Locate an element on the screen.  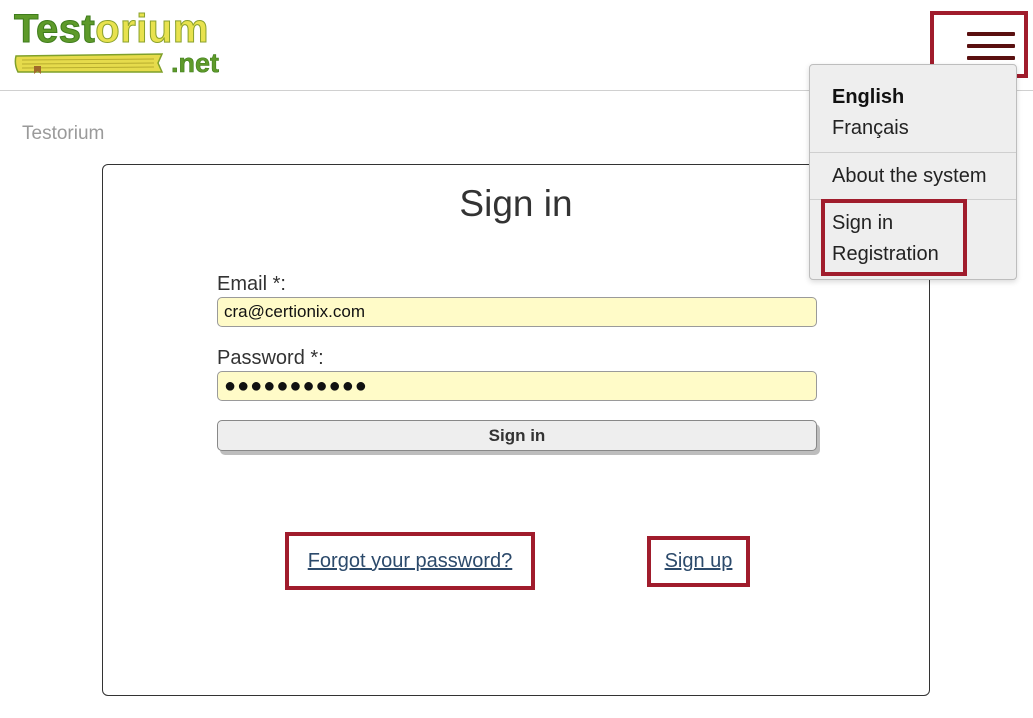
password-label: Password *: is located at coordinates (270, 358).